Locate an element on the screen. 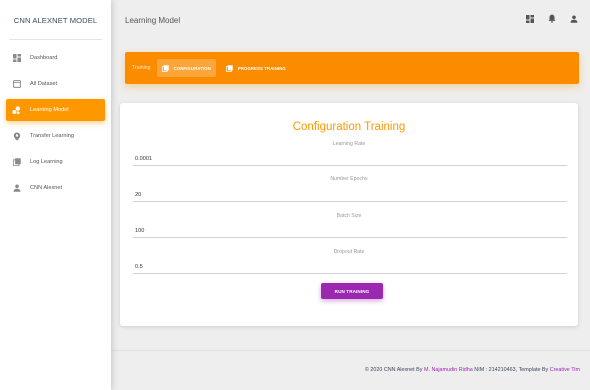 This screenshot has width=590, height=390. sidebar-item-label: Learning Model is located at coordinates (49, 110).